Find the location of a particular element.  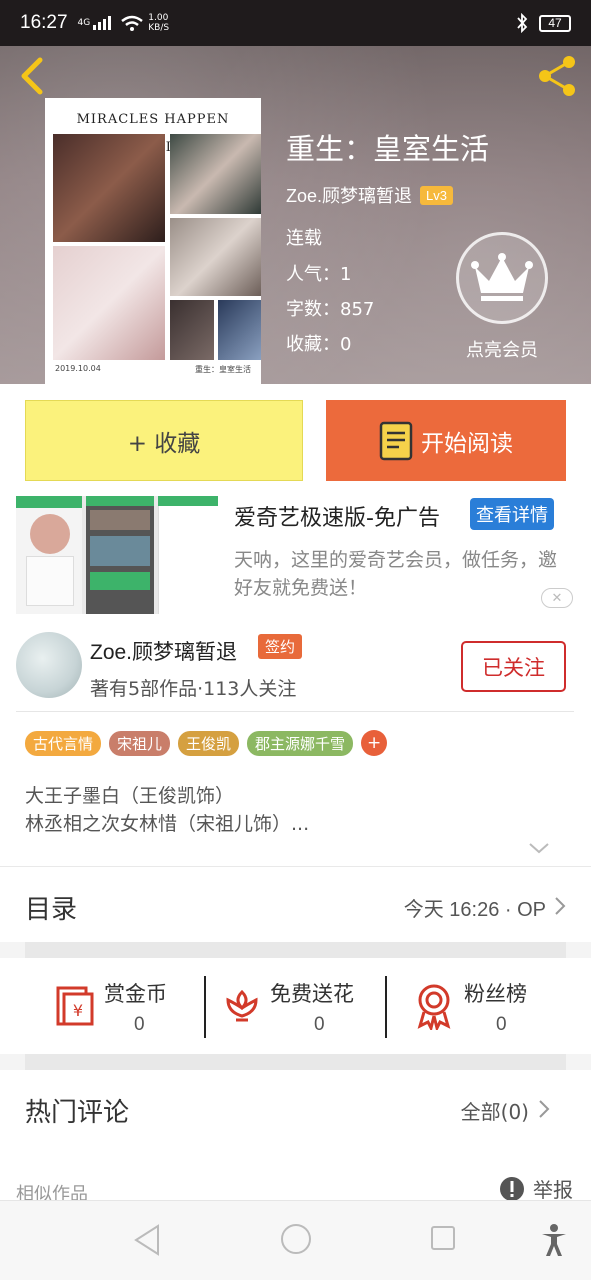

start-reading-button: 开始阅读 is located at coordinates (446, 440).